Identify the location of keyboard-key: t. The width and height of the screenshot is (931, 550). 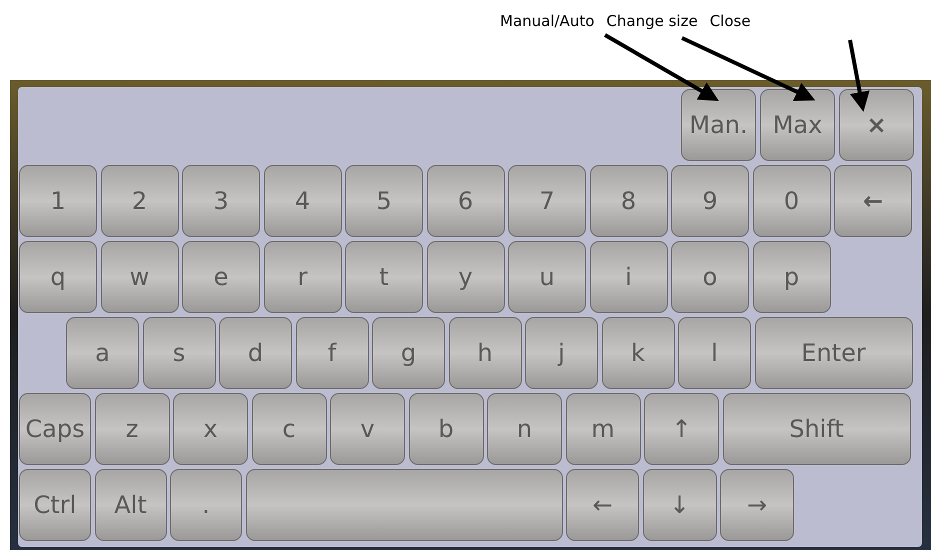
(384, 277).